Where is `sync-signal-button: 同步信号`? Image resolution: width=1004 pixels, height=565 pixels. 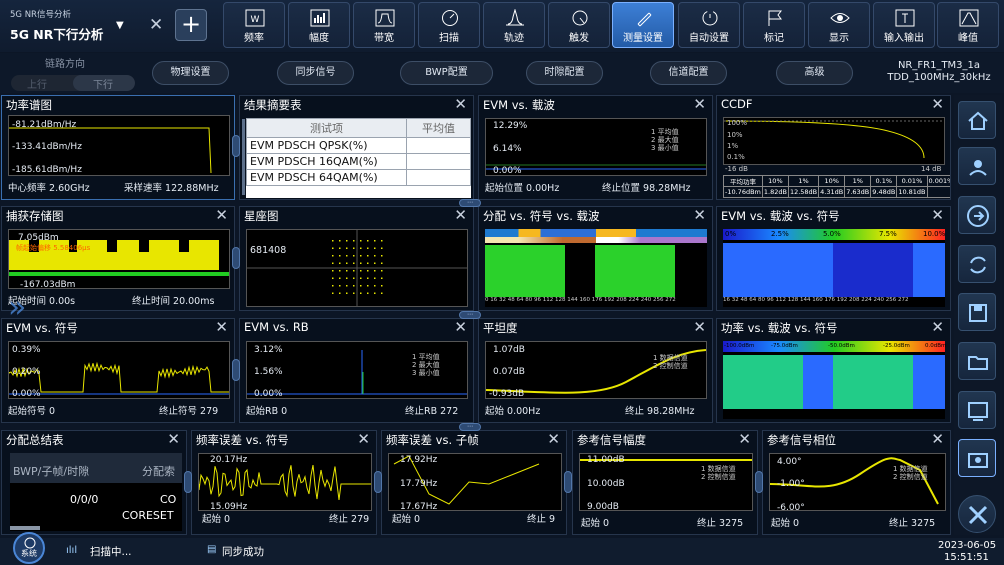
sync-signal-button: 同步信号 is located at coordinates (315, 73).